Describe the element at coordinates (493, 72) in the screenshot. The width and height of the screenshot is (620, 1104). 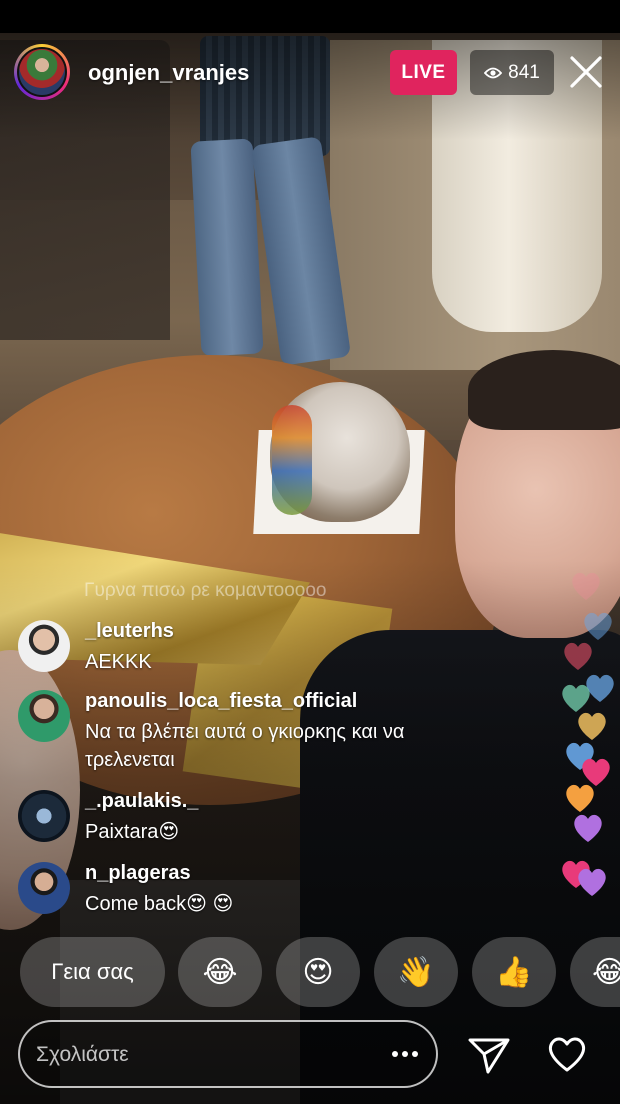
I see `eye-icon` at that location.